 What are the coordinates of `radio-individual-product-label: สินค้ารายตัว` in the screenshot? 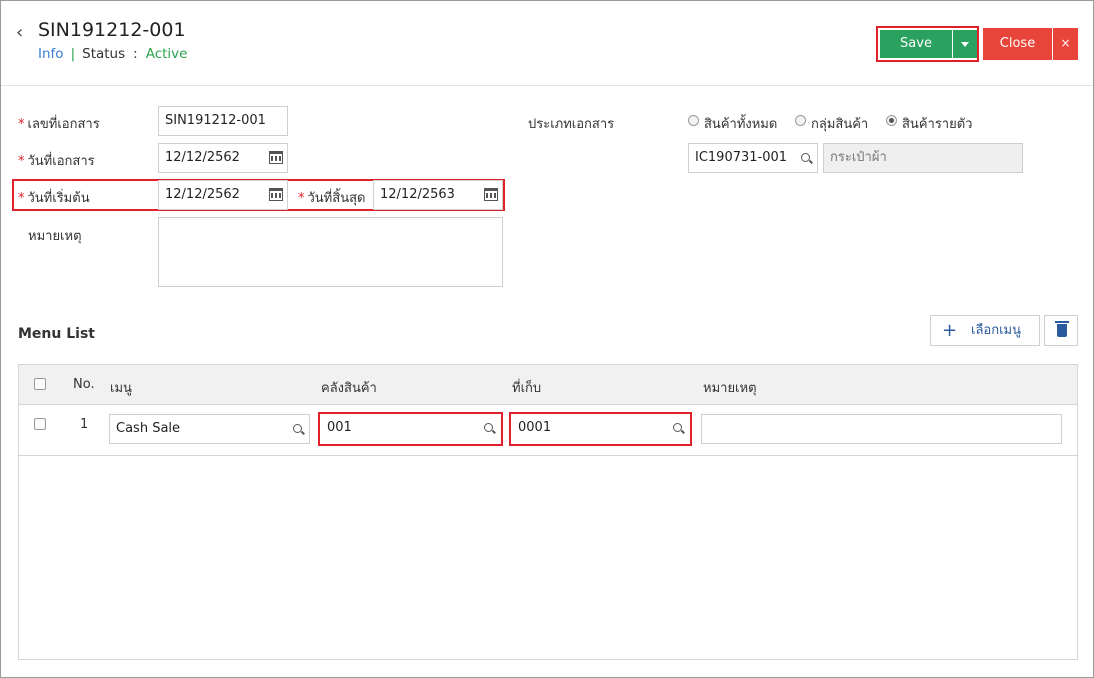 It's located at (937, 124).